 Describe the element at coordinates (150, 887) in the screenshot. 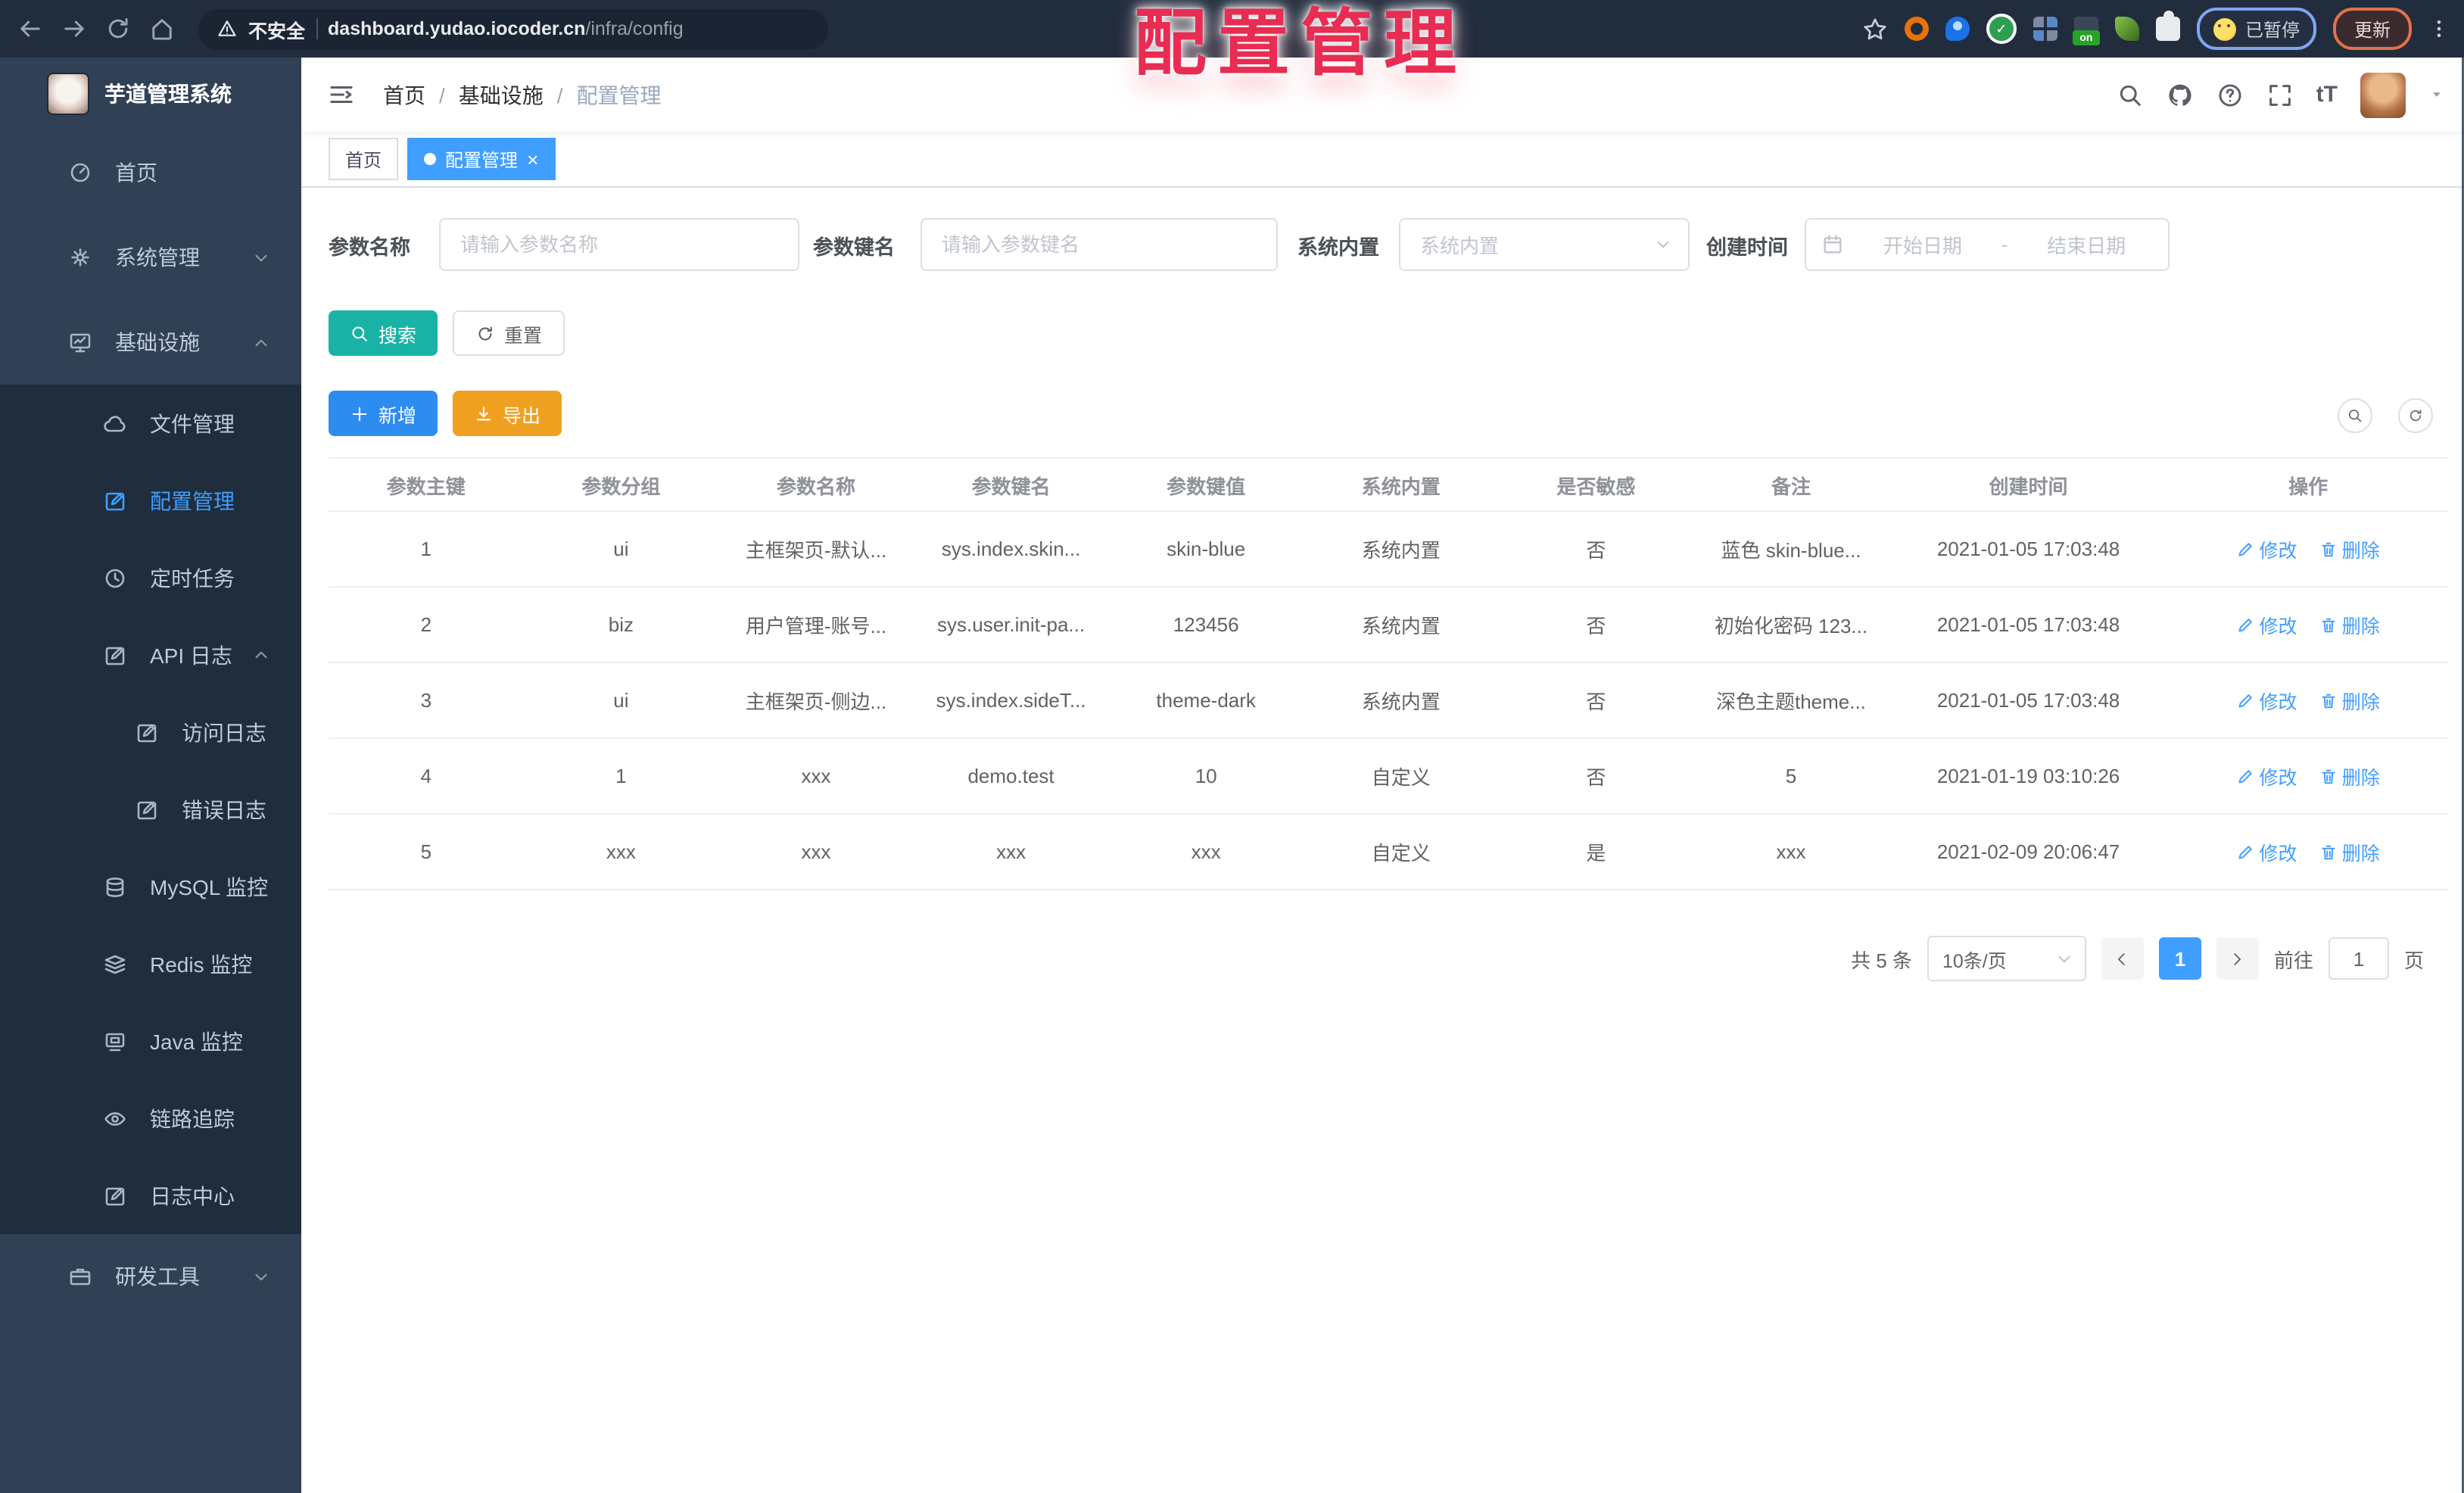

I see `sidebar-item-mysql-monitor: MySQL 监控` at that location.